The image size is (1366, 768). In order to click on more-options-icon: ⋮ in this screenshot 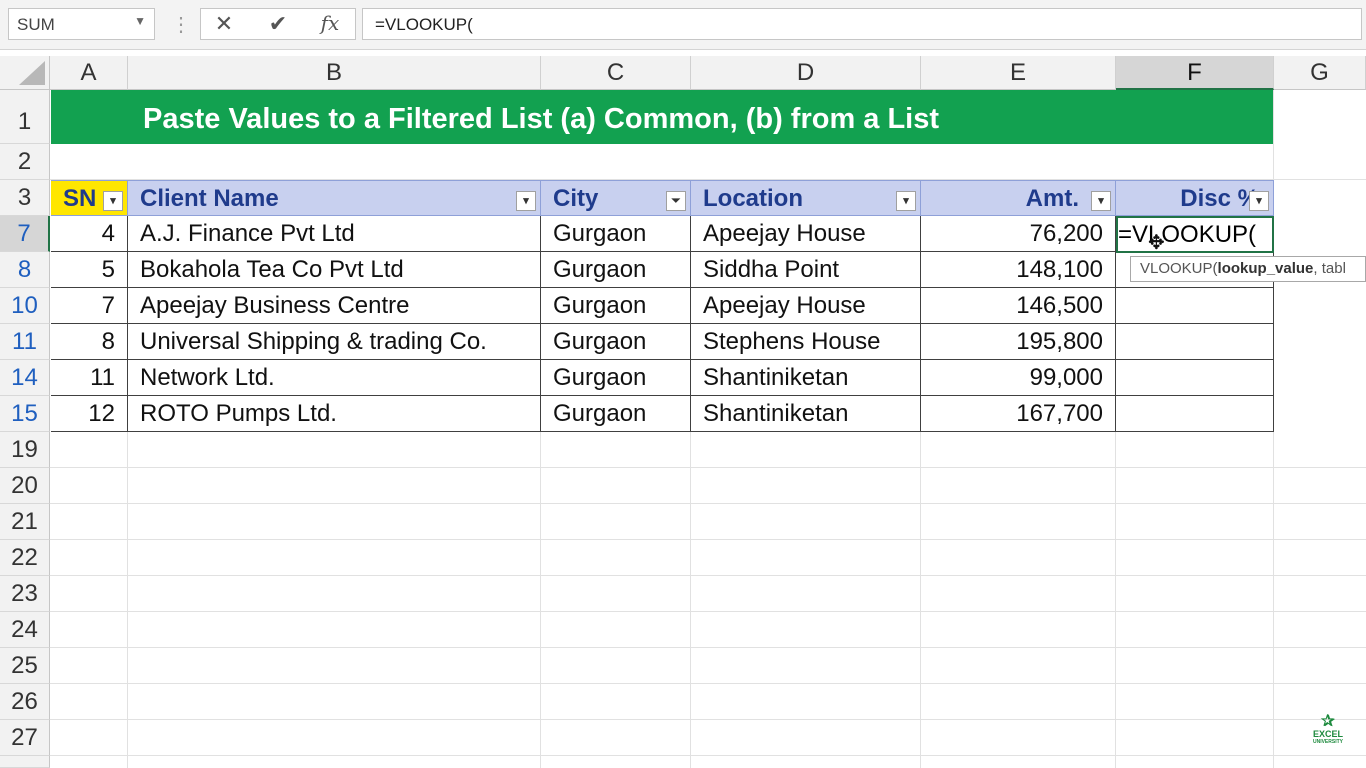, I will do `click(181, 24)`.